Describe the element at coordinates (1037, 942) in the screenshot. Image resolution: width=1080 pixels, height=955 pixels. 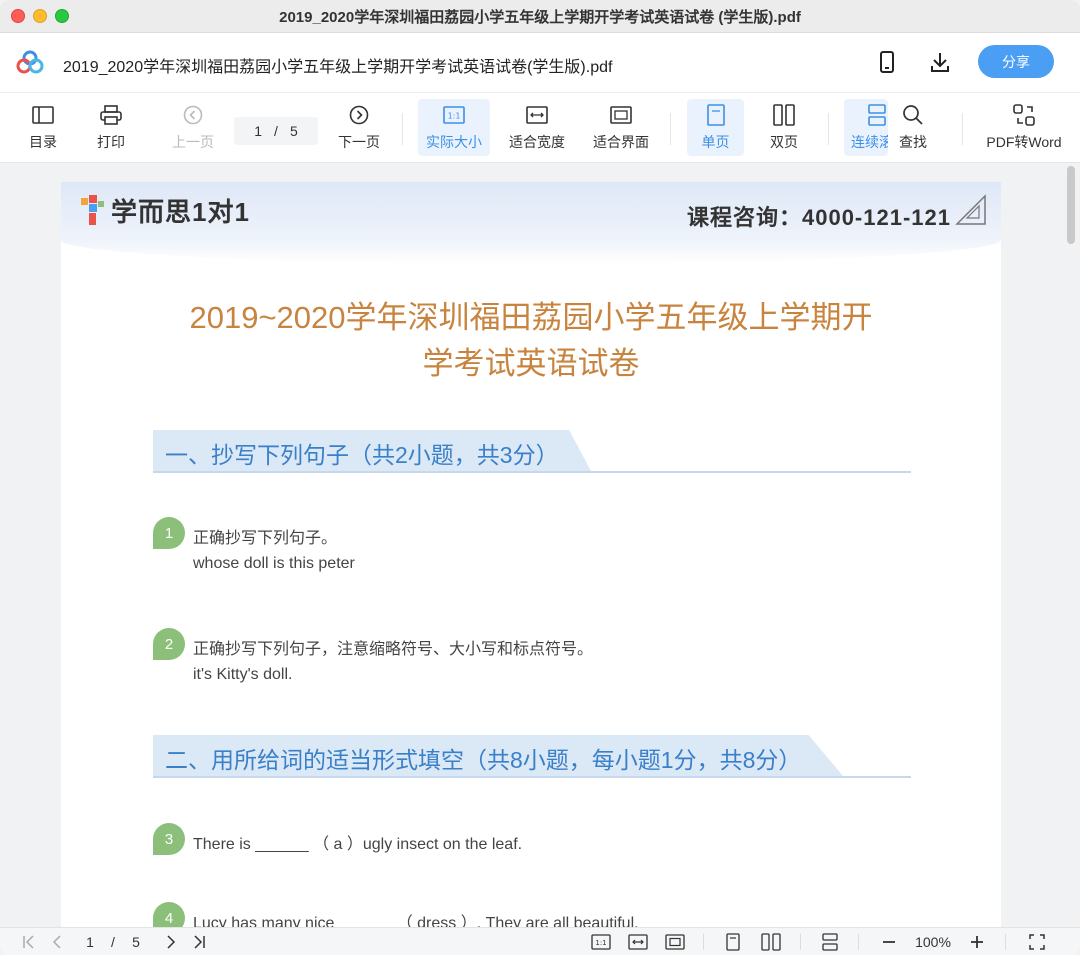
I see `fullscreen-icon` at that location.